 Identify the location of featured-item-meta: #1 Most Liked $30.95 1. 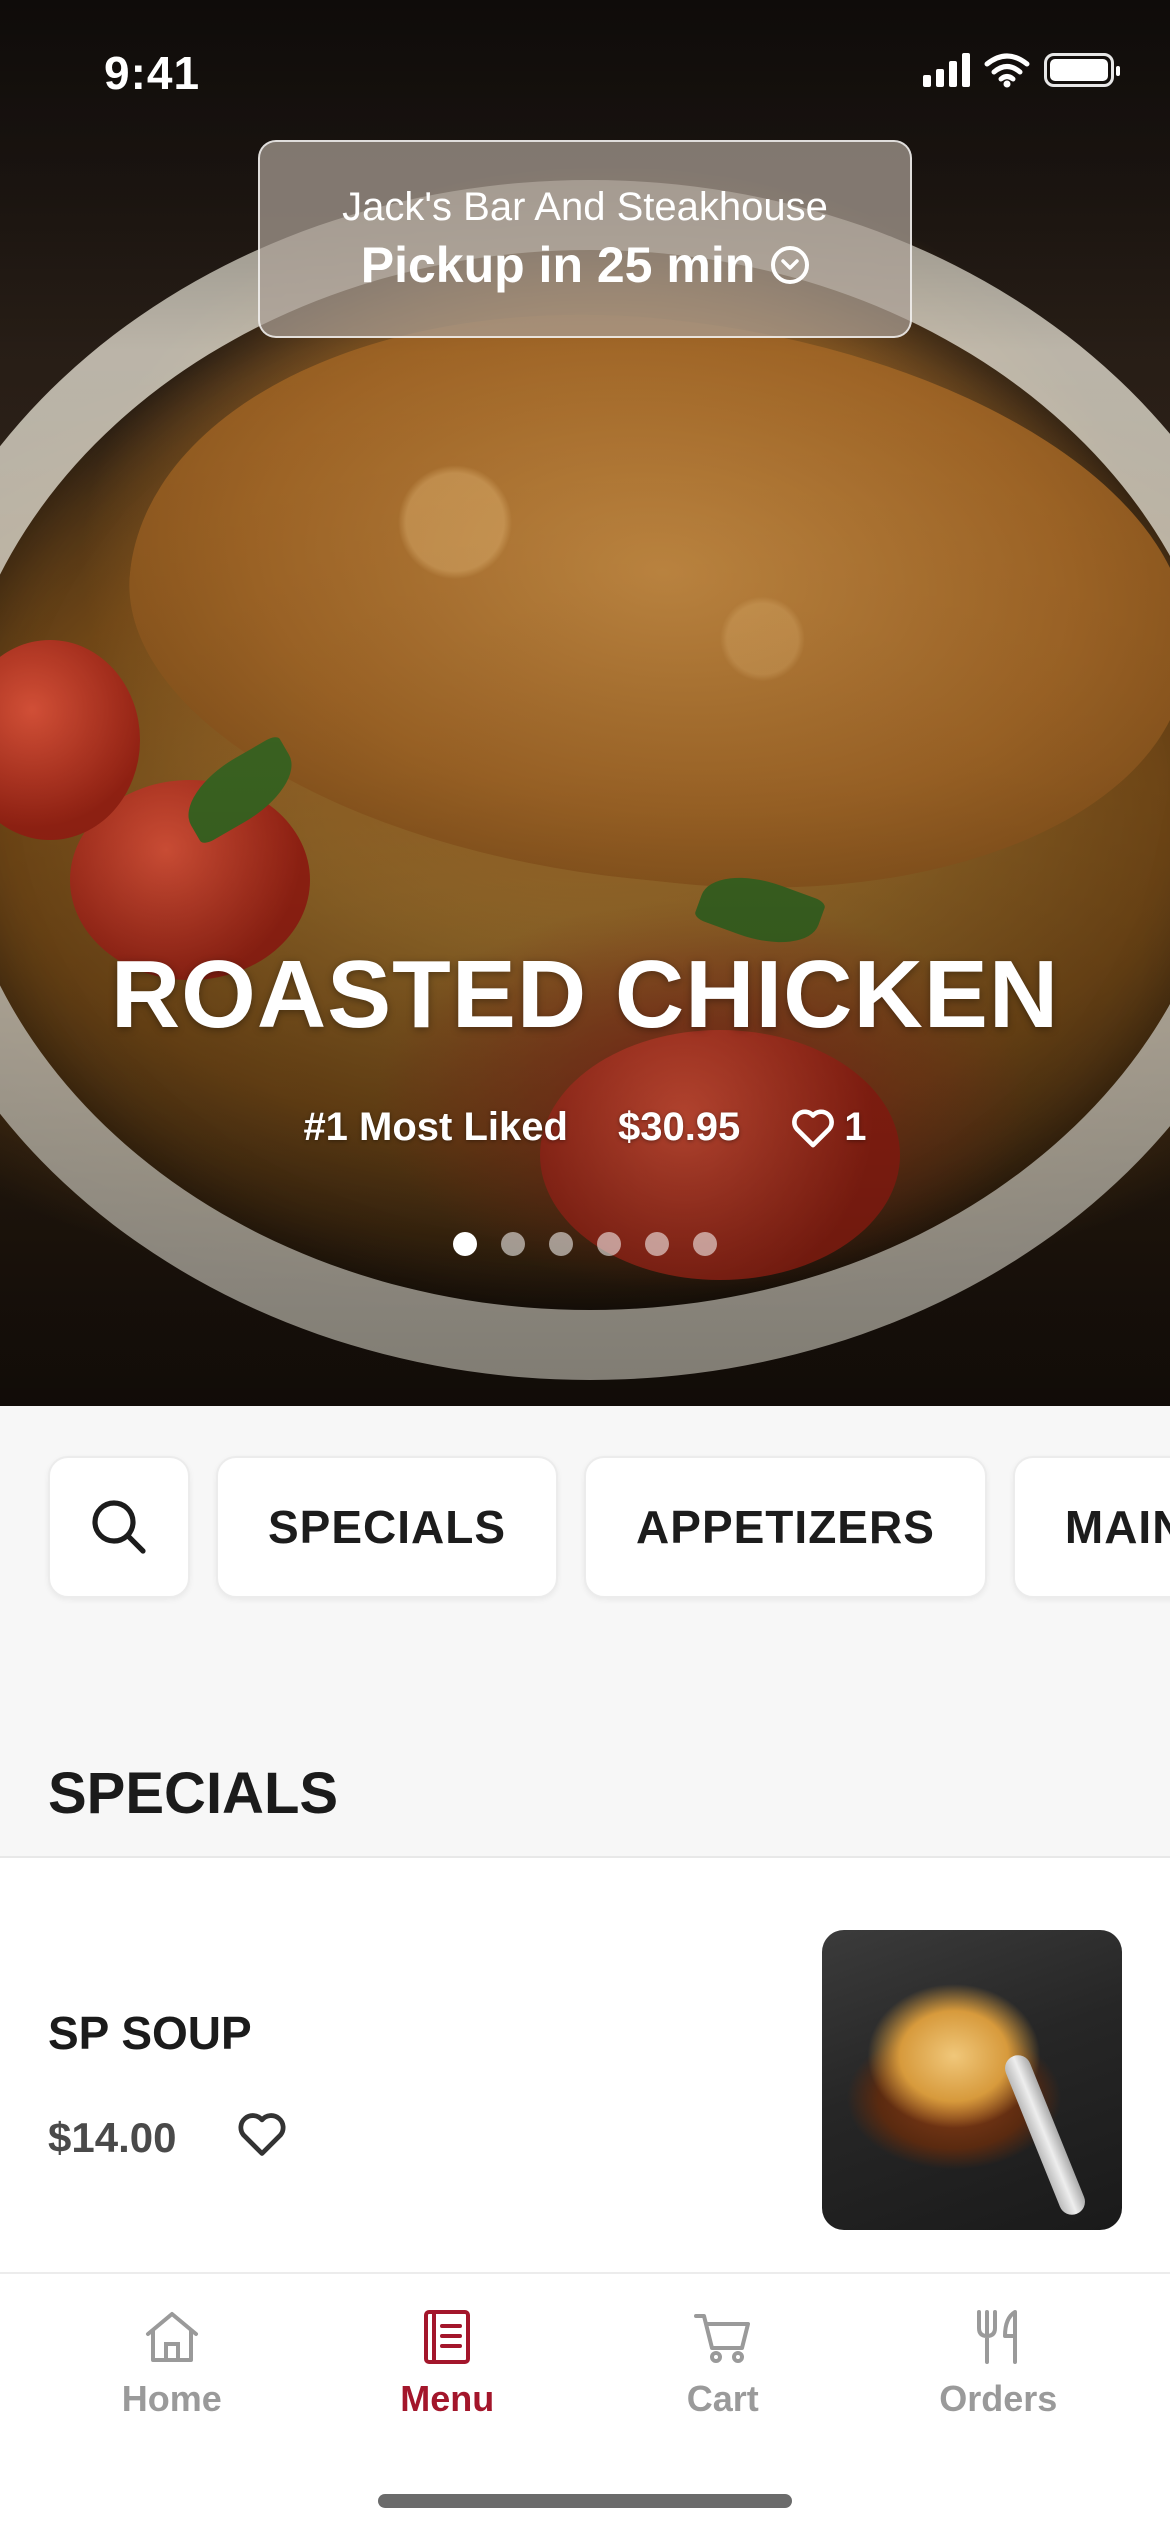
(585, 1127).